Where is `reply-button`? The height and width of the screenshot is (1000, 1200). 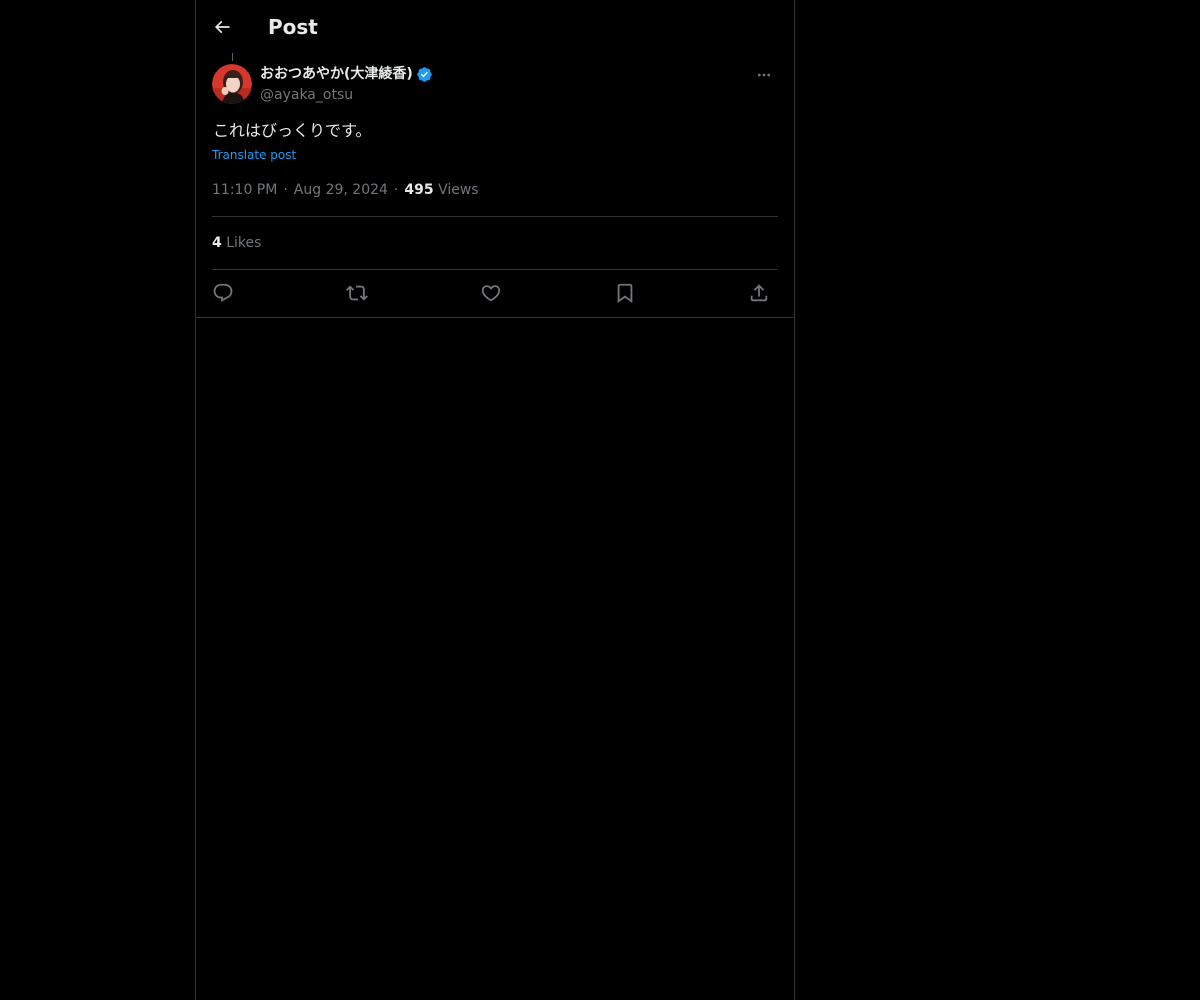
reply-button is located at coordinates (223, 293).